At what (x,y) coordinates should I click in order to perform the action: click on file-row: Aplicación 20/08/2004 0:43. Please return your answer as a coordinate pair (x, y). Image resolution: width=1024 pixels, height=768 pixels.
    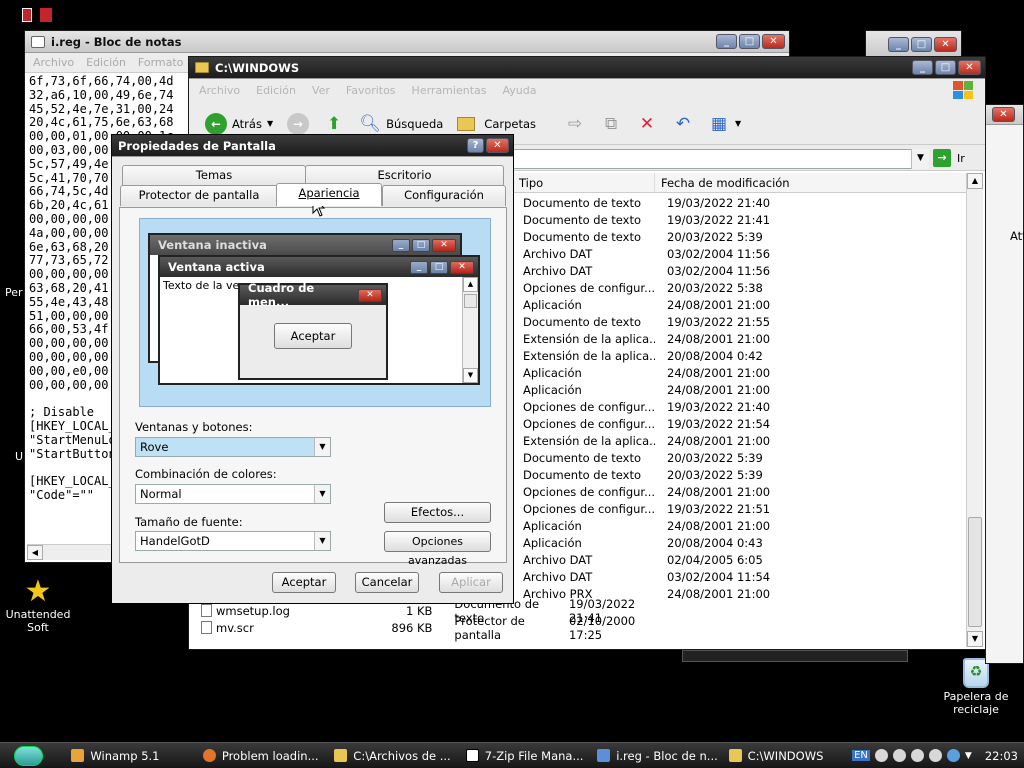
    Looking at the image, I should click on (741, 544).